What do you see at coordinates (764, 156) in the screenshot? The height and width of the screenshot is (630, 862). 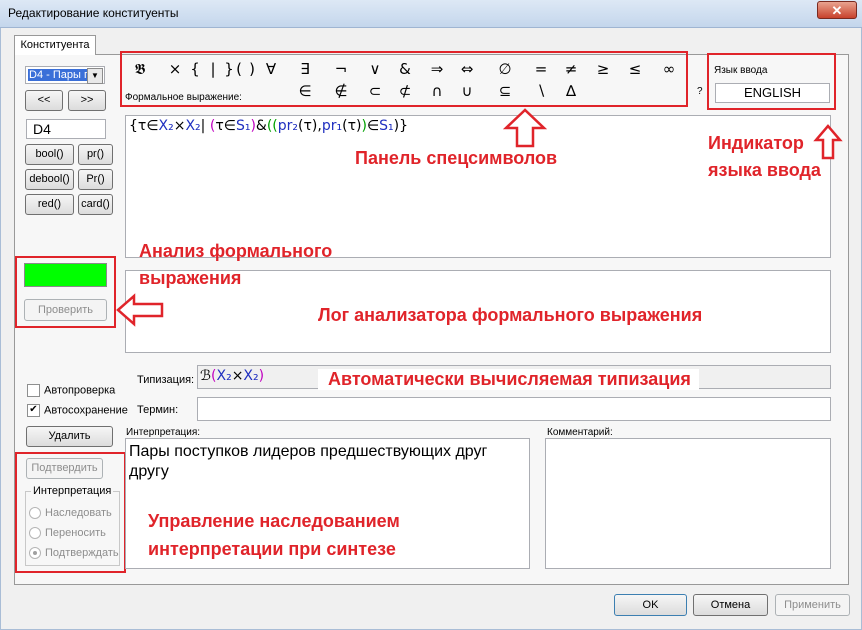 I see `annotation-lang-indicator: Индикатор языка ввода` at bounding box center [764, 156].